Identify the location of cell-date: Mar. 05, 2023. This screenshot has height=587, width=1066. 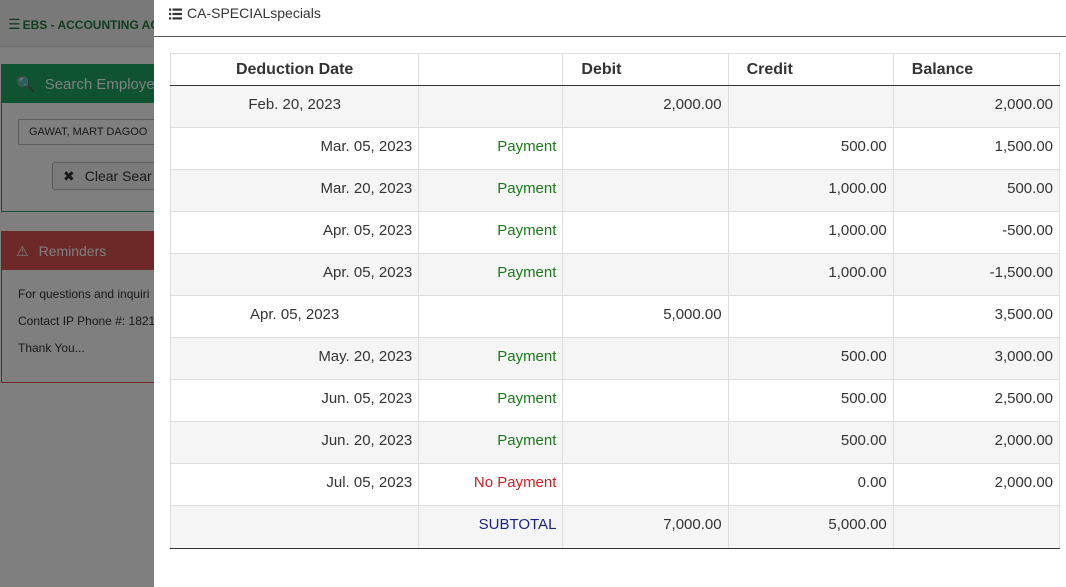
(294, 148).